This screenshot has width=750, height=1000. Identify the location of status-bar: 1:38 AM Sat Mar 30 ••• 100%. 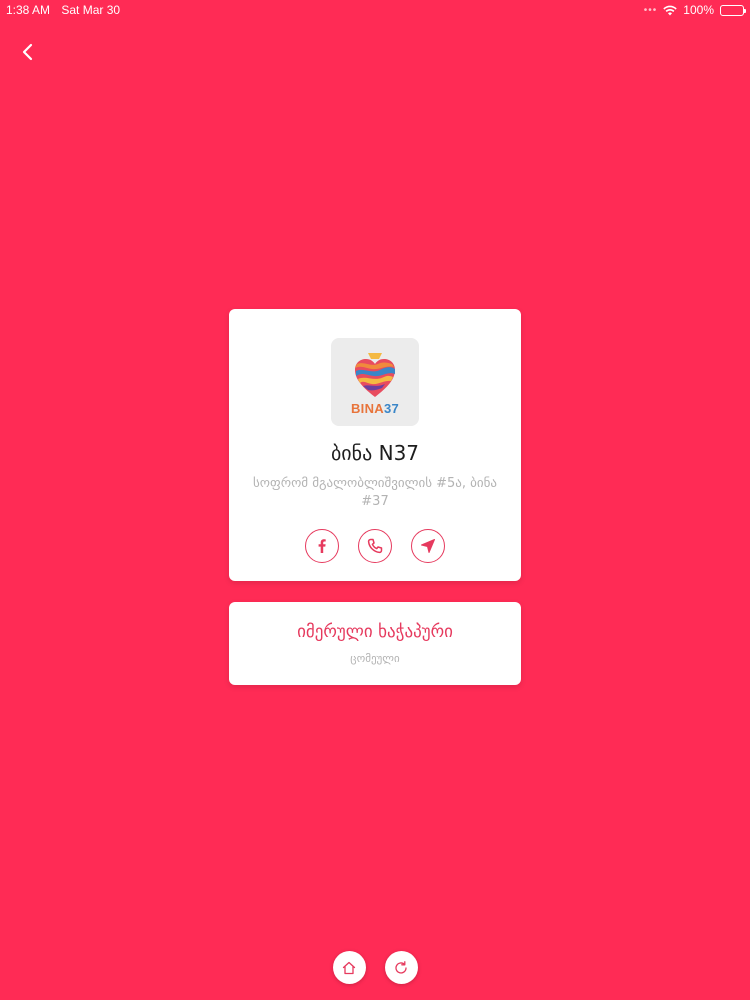
(375, 10).